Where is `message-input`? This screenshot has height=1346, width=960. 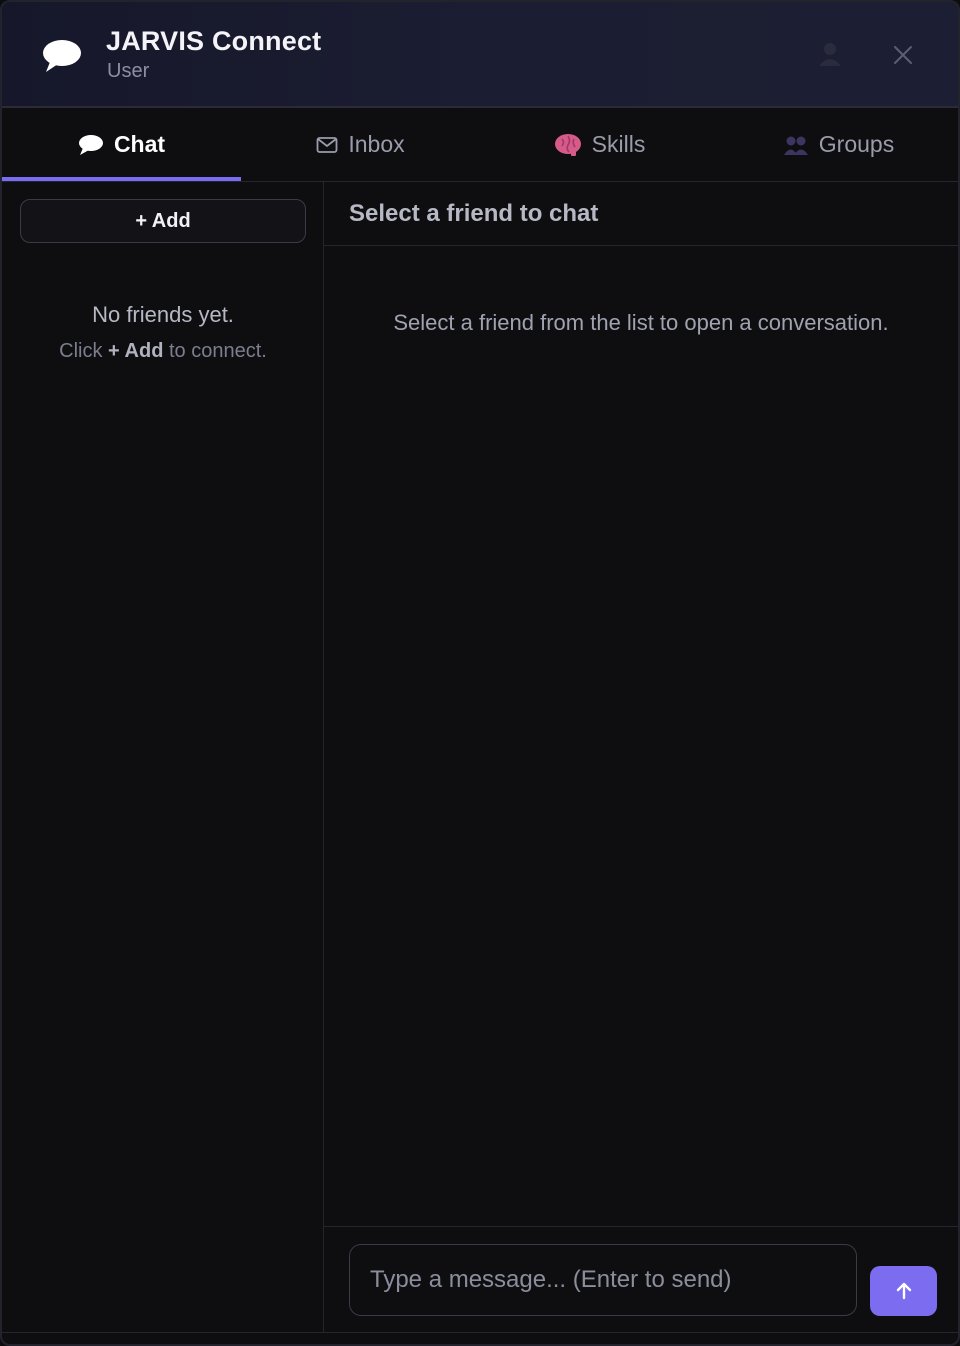 message-input is located at coordinates (603, 1280).